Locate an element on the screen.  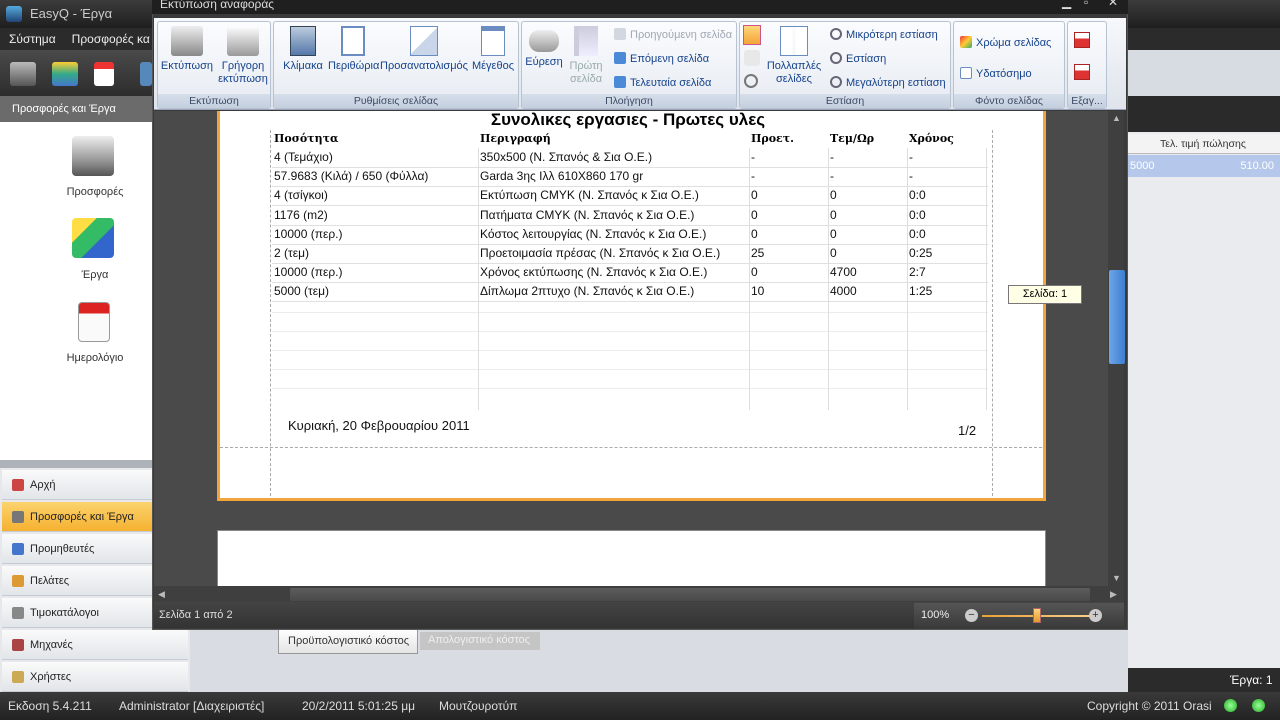
zoom-minus-icon: − is located at coordinates (971, 615).